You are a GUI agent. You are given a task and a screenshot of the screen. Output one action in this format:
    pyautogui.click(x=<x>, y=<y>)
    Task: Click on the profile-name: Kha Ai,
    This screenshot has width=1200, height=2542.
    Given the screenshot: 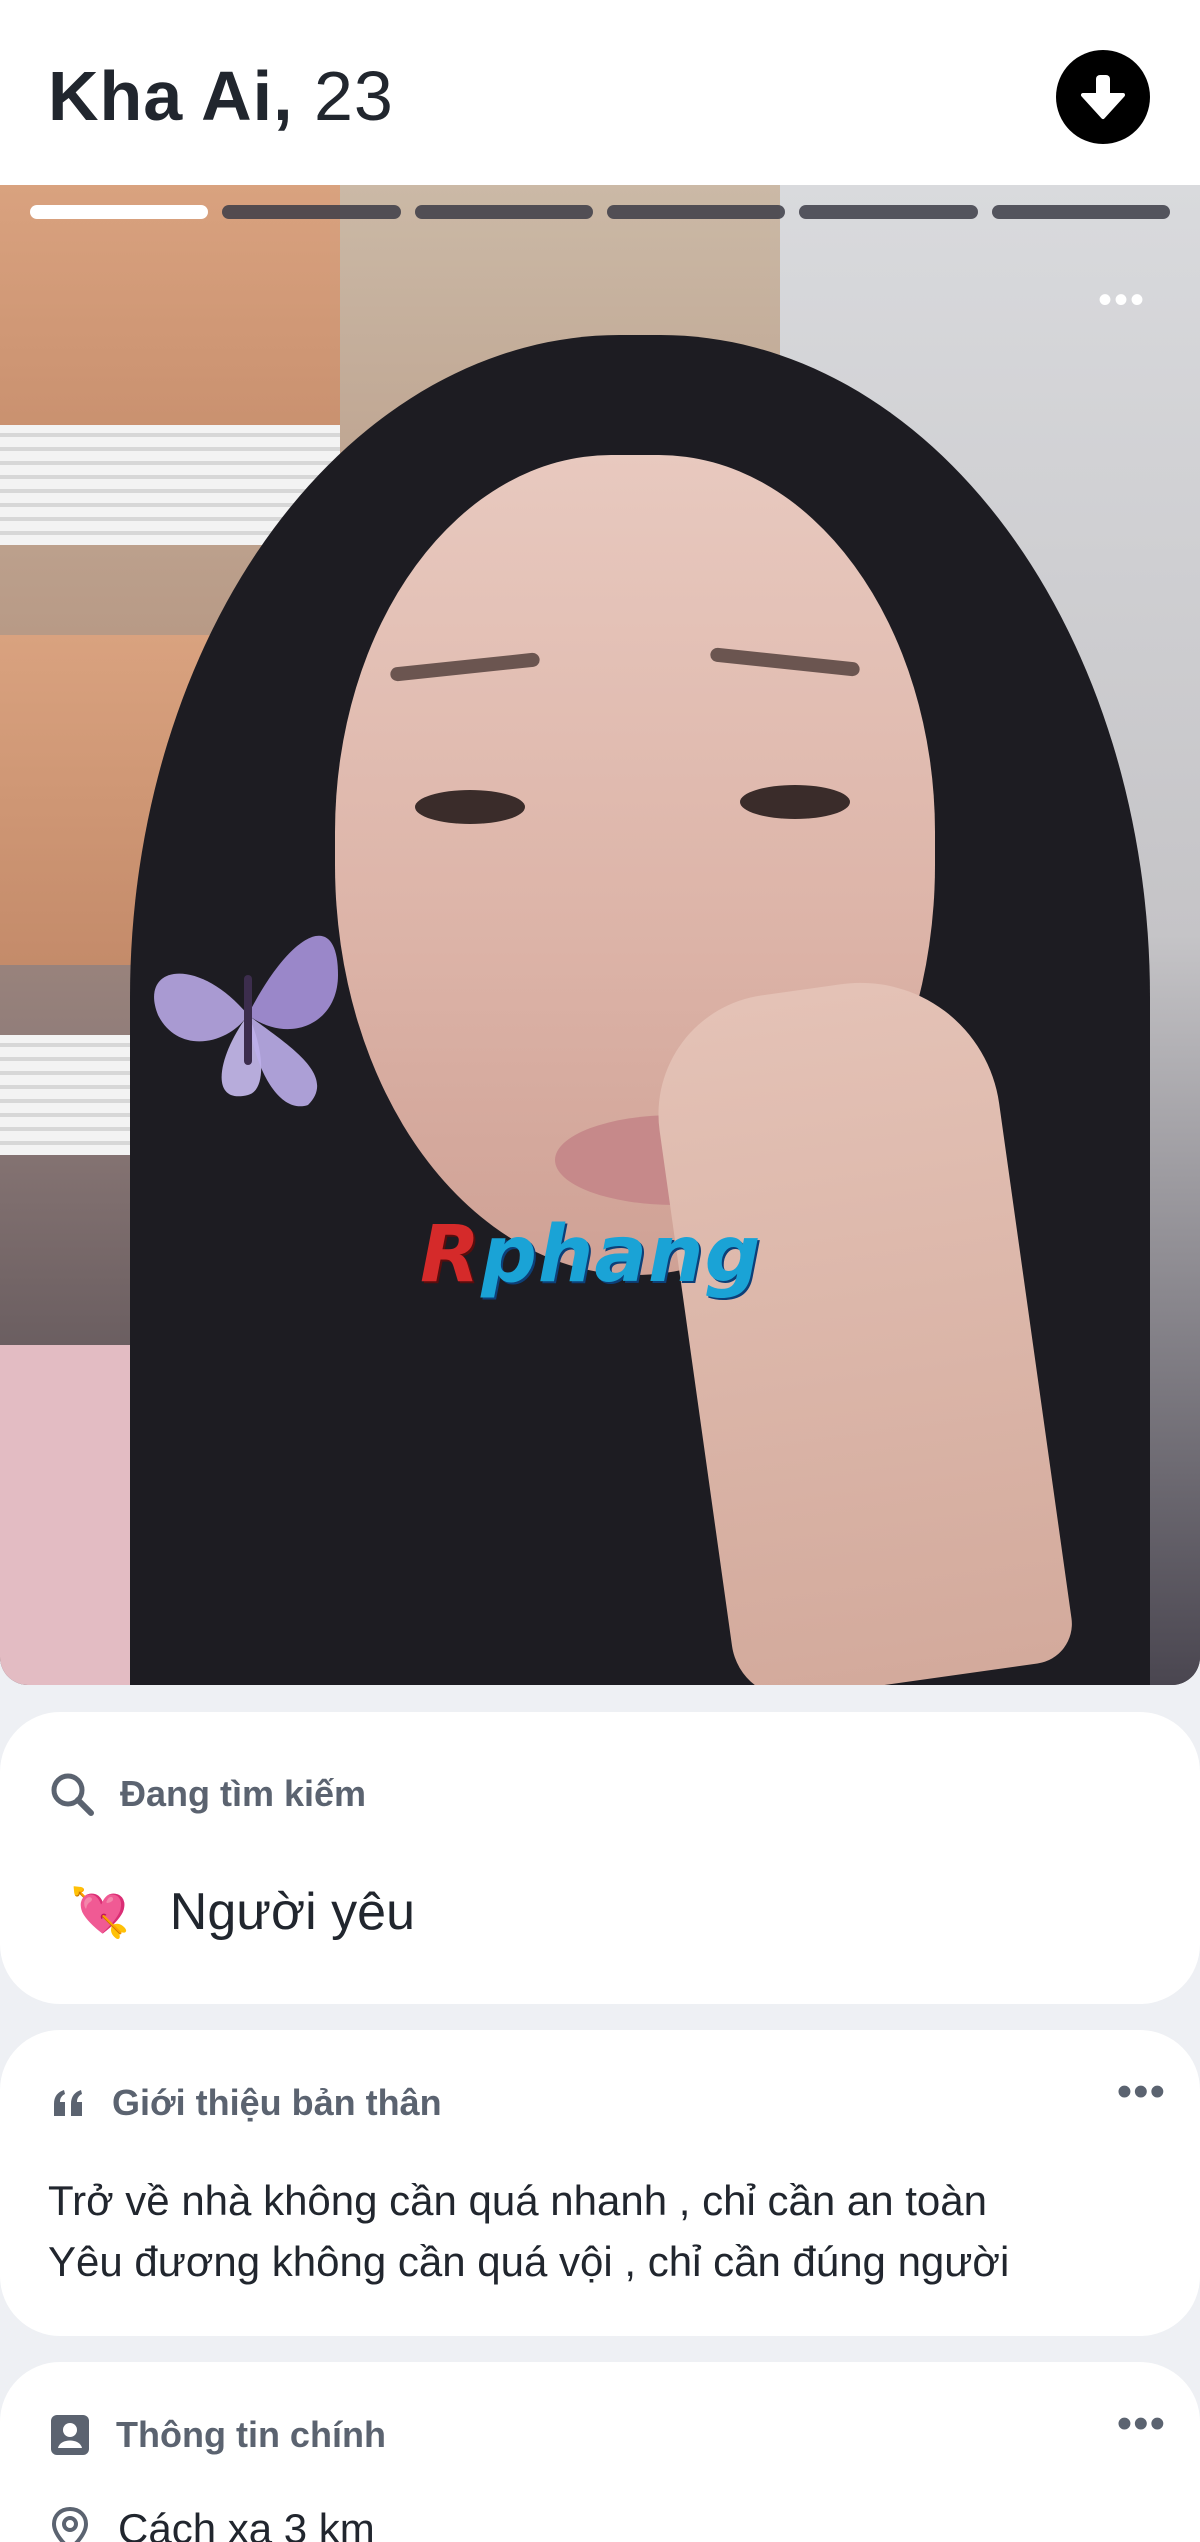 What is the action you would take?
    pyautogui.click(x=171, y=96)
    